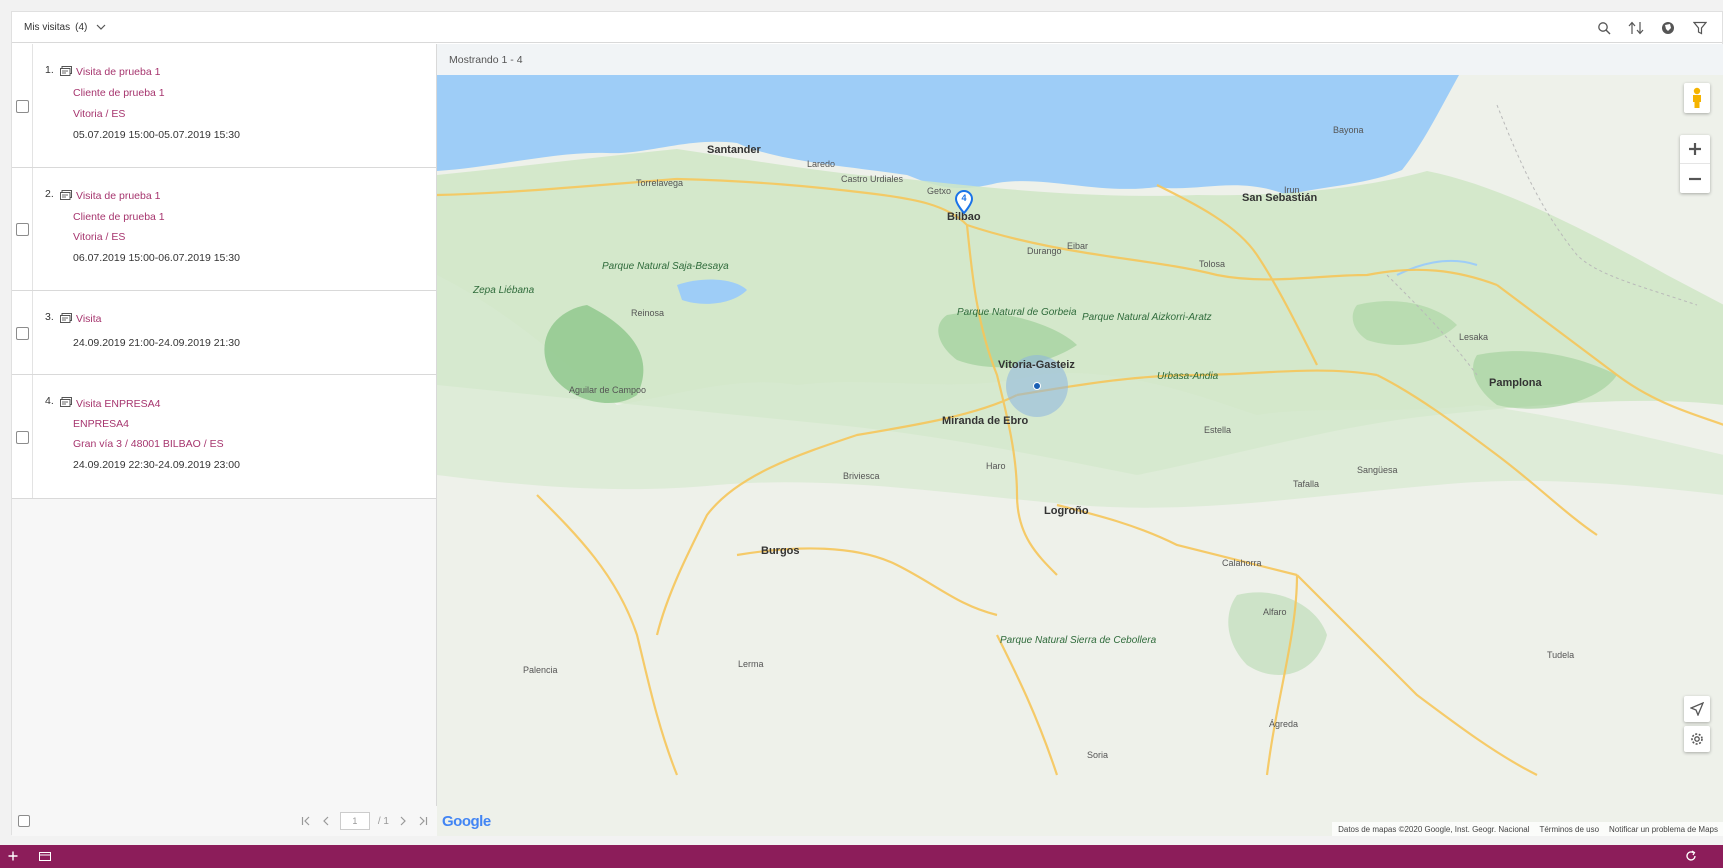  I want to click on last-page-icon, so click(423, 821).